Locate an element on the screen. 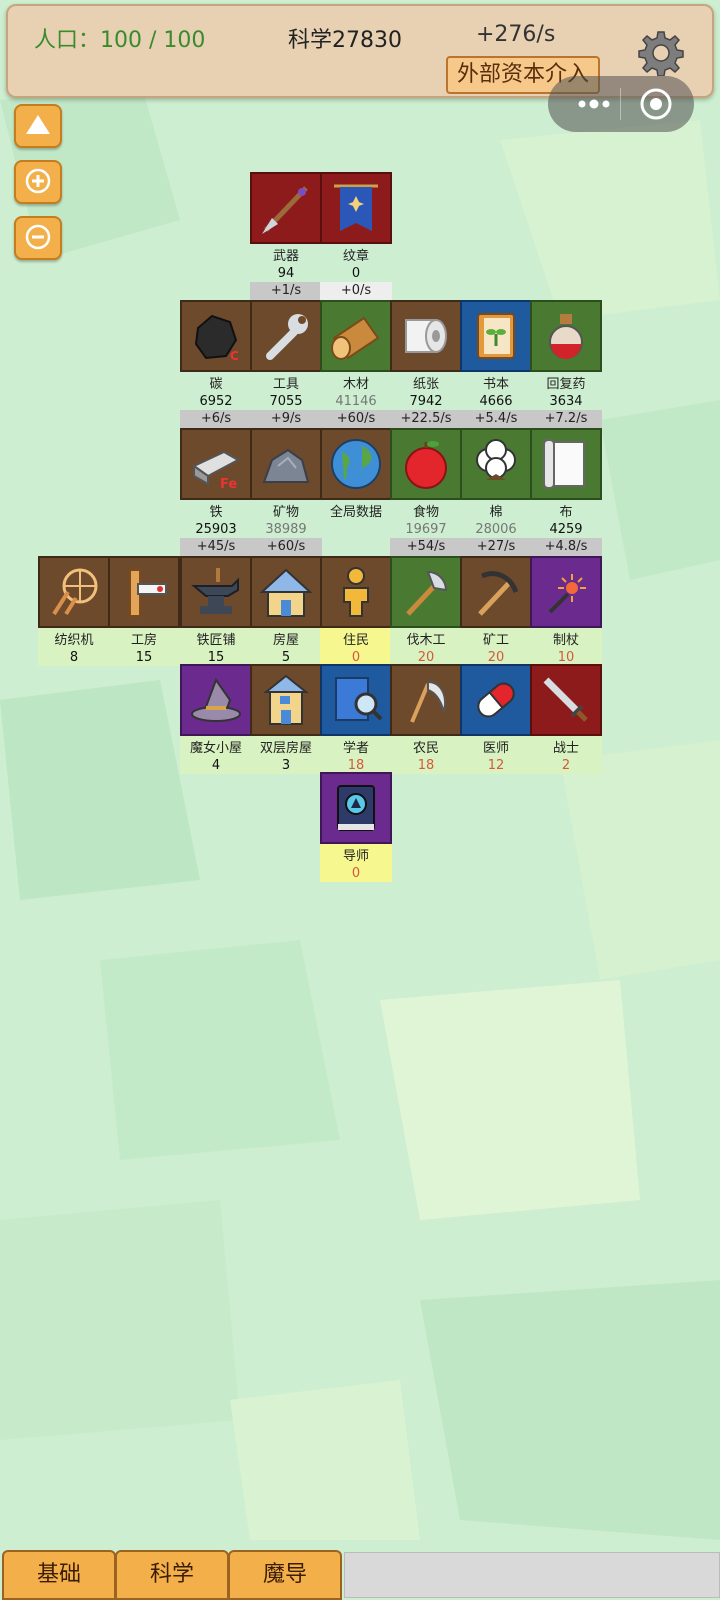  tile-label: 战士 is located at coordinates (565, 748).